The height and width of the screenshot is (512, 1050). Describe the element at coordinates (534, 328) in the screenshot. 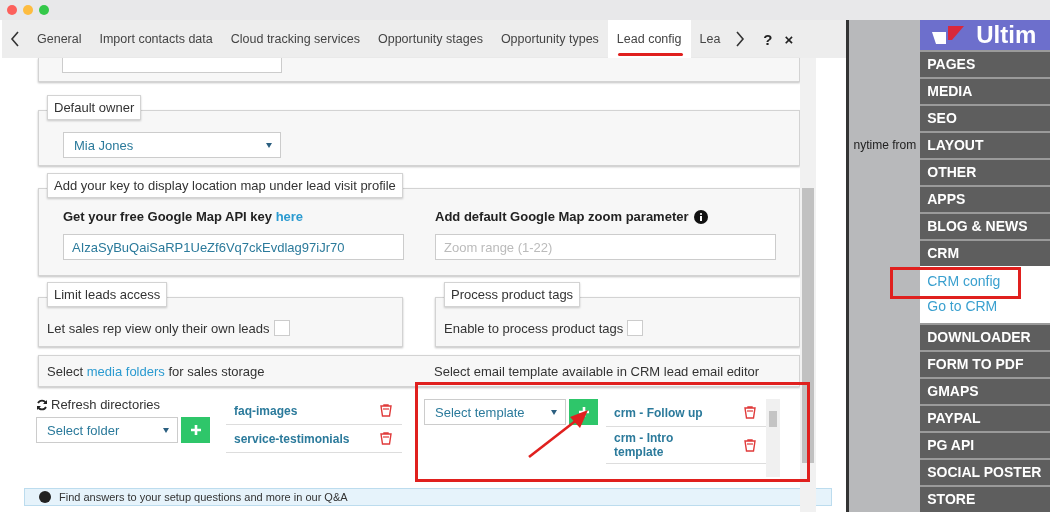

I see `checkbox-label: Enable to process product tags` at that location.